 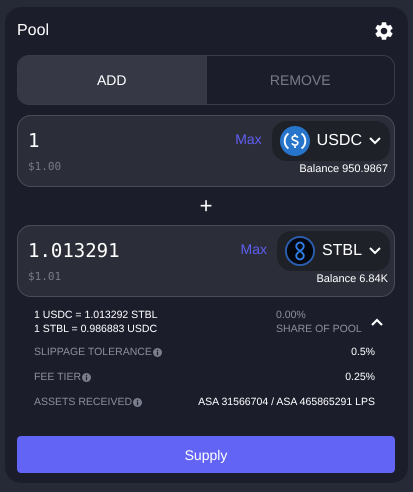 I want to click on token-selector: USDC, so click(x=331, y=141).